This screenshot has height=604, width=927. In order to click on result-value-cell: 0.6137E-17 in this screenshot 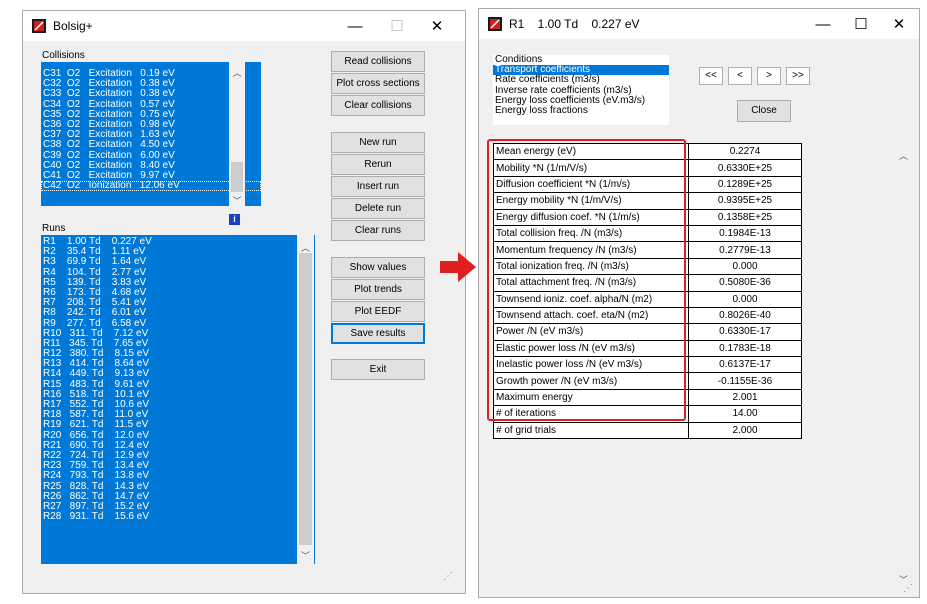, I will do `click(745, 365)`.